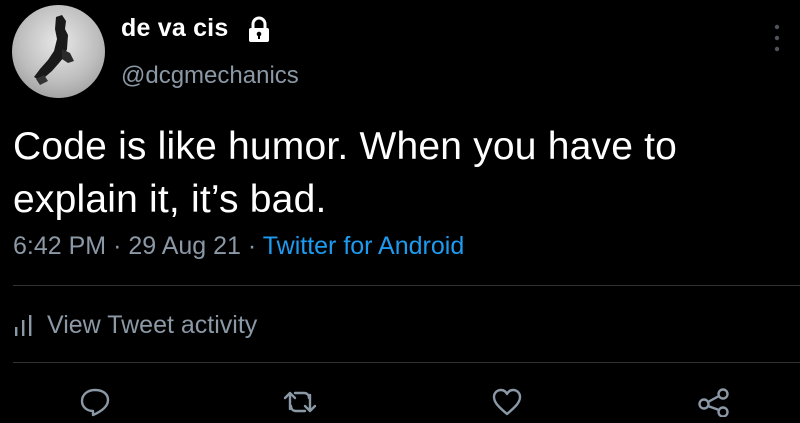  I want to click on avatar, so click(58, 51).